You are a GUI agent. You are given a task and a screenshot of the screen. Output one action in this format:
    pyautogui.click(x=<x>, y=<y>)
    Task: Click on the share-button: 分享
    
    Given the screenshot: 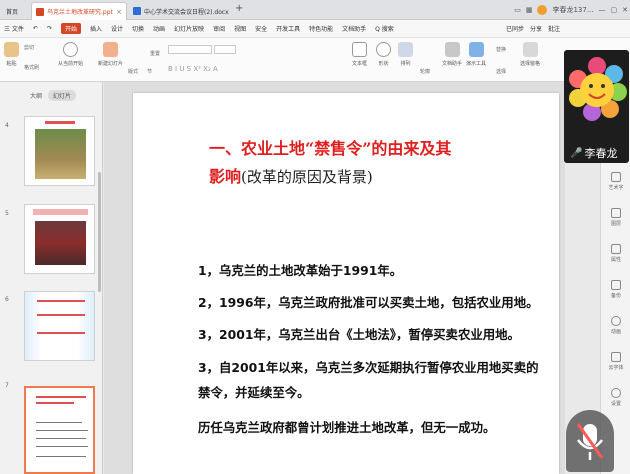 What is the action you would take?
    pyautogui.click(x=536, y=28)
    